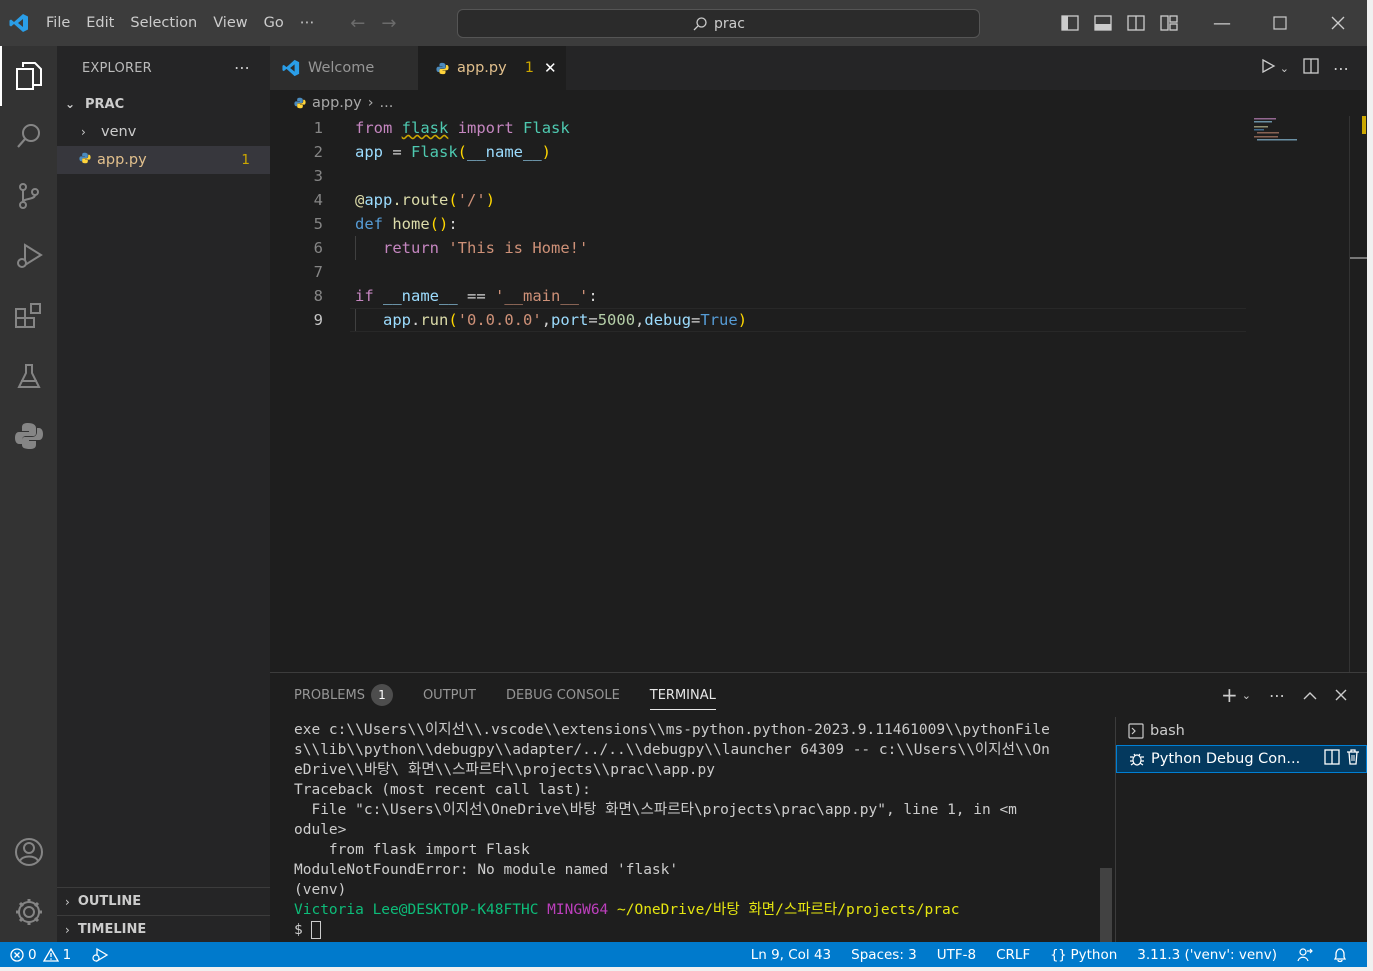 This screenshot has height=971, width=1373. Describe the element at coordinates (337, 103) in the screenshot. I see `breadcrumb-file: app.py` at that location.